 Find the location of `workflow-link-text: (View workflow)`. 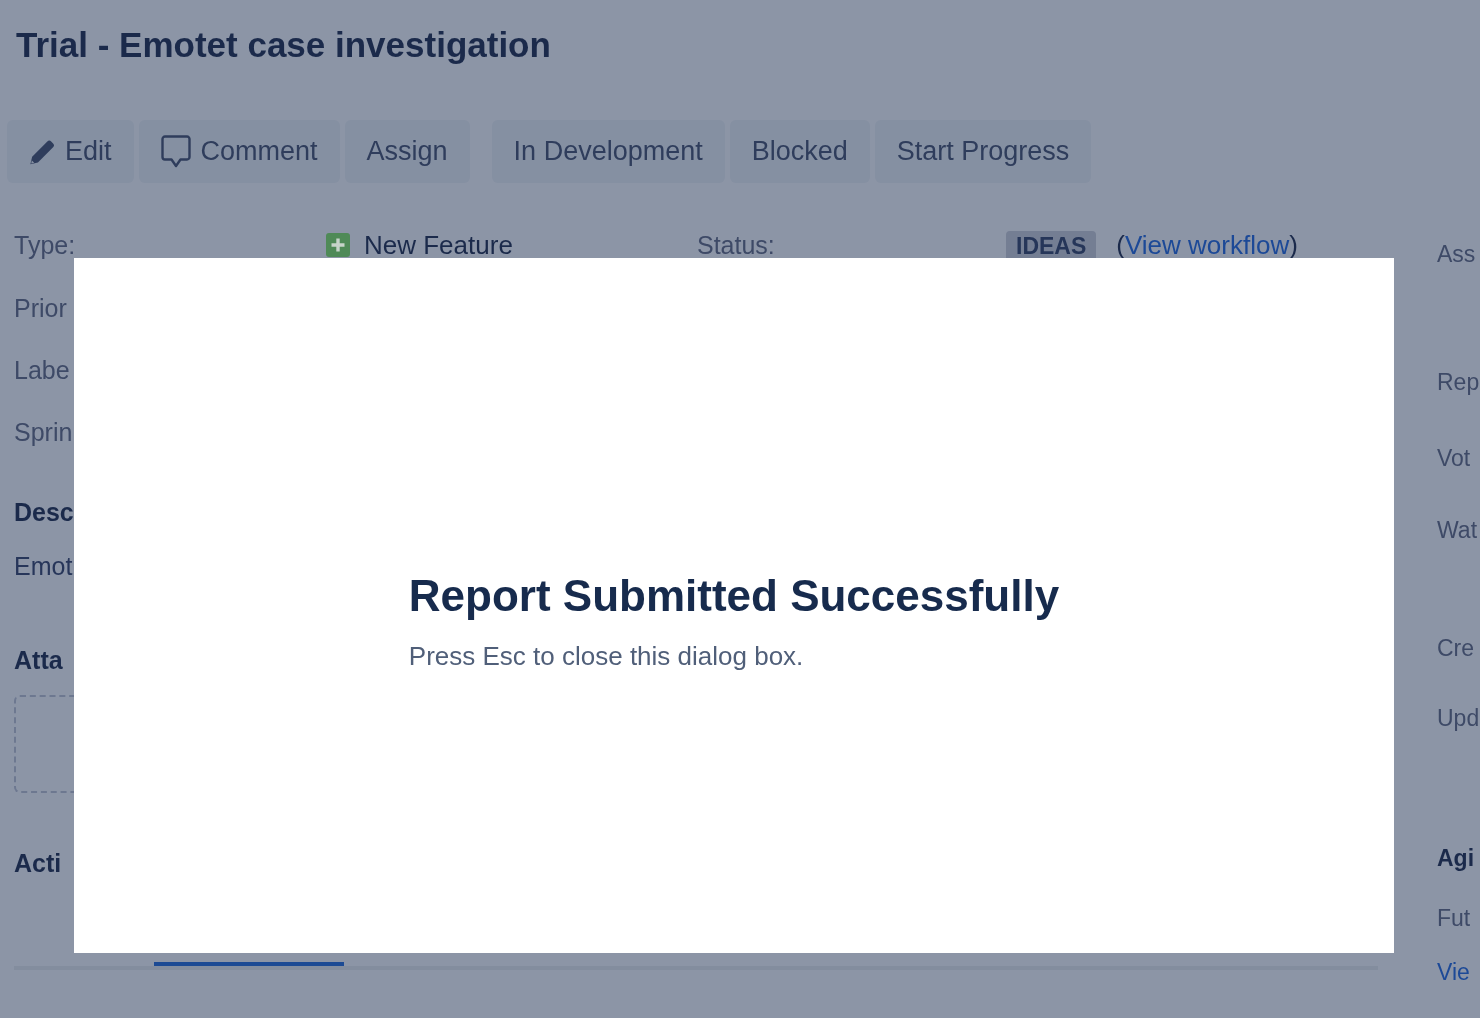

workflow-link-text: (View workflow) is located at coordinates (1207, 245).